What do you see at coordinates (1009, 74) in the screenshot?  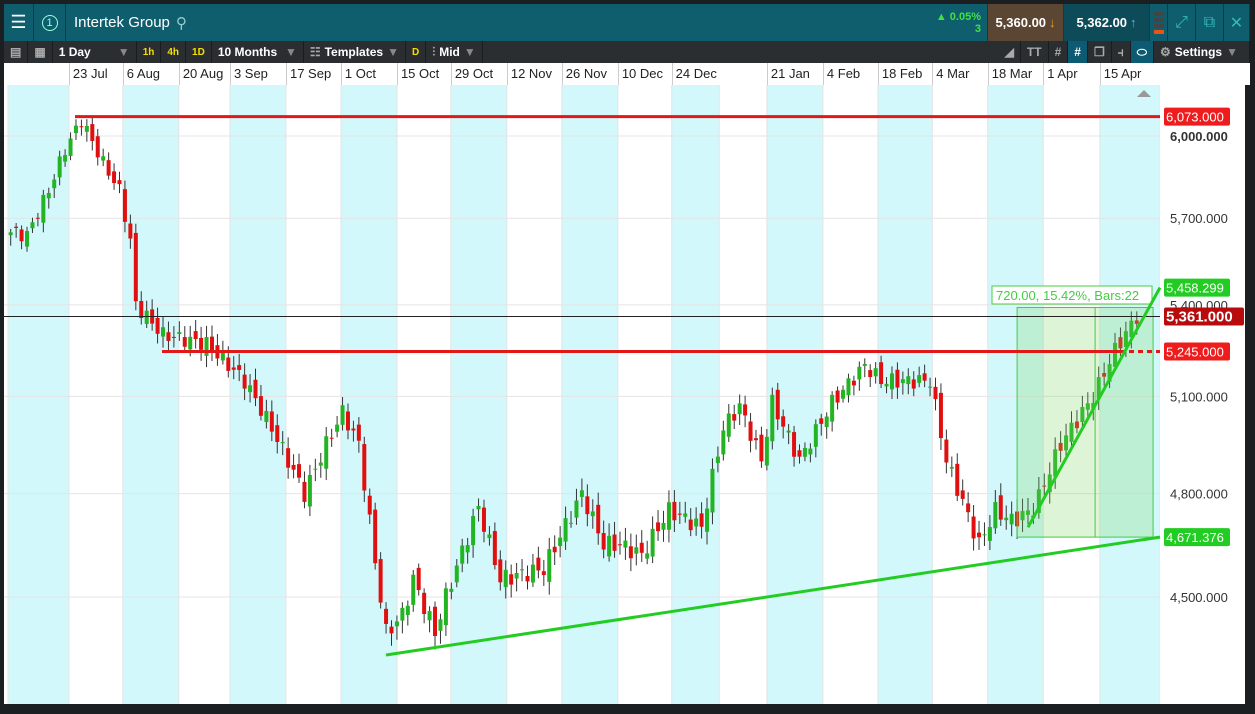 I see `x-tick-label: 18 Mar` at bounding box center [1009, 74].